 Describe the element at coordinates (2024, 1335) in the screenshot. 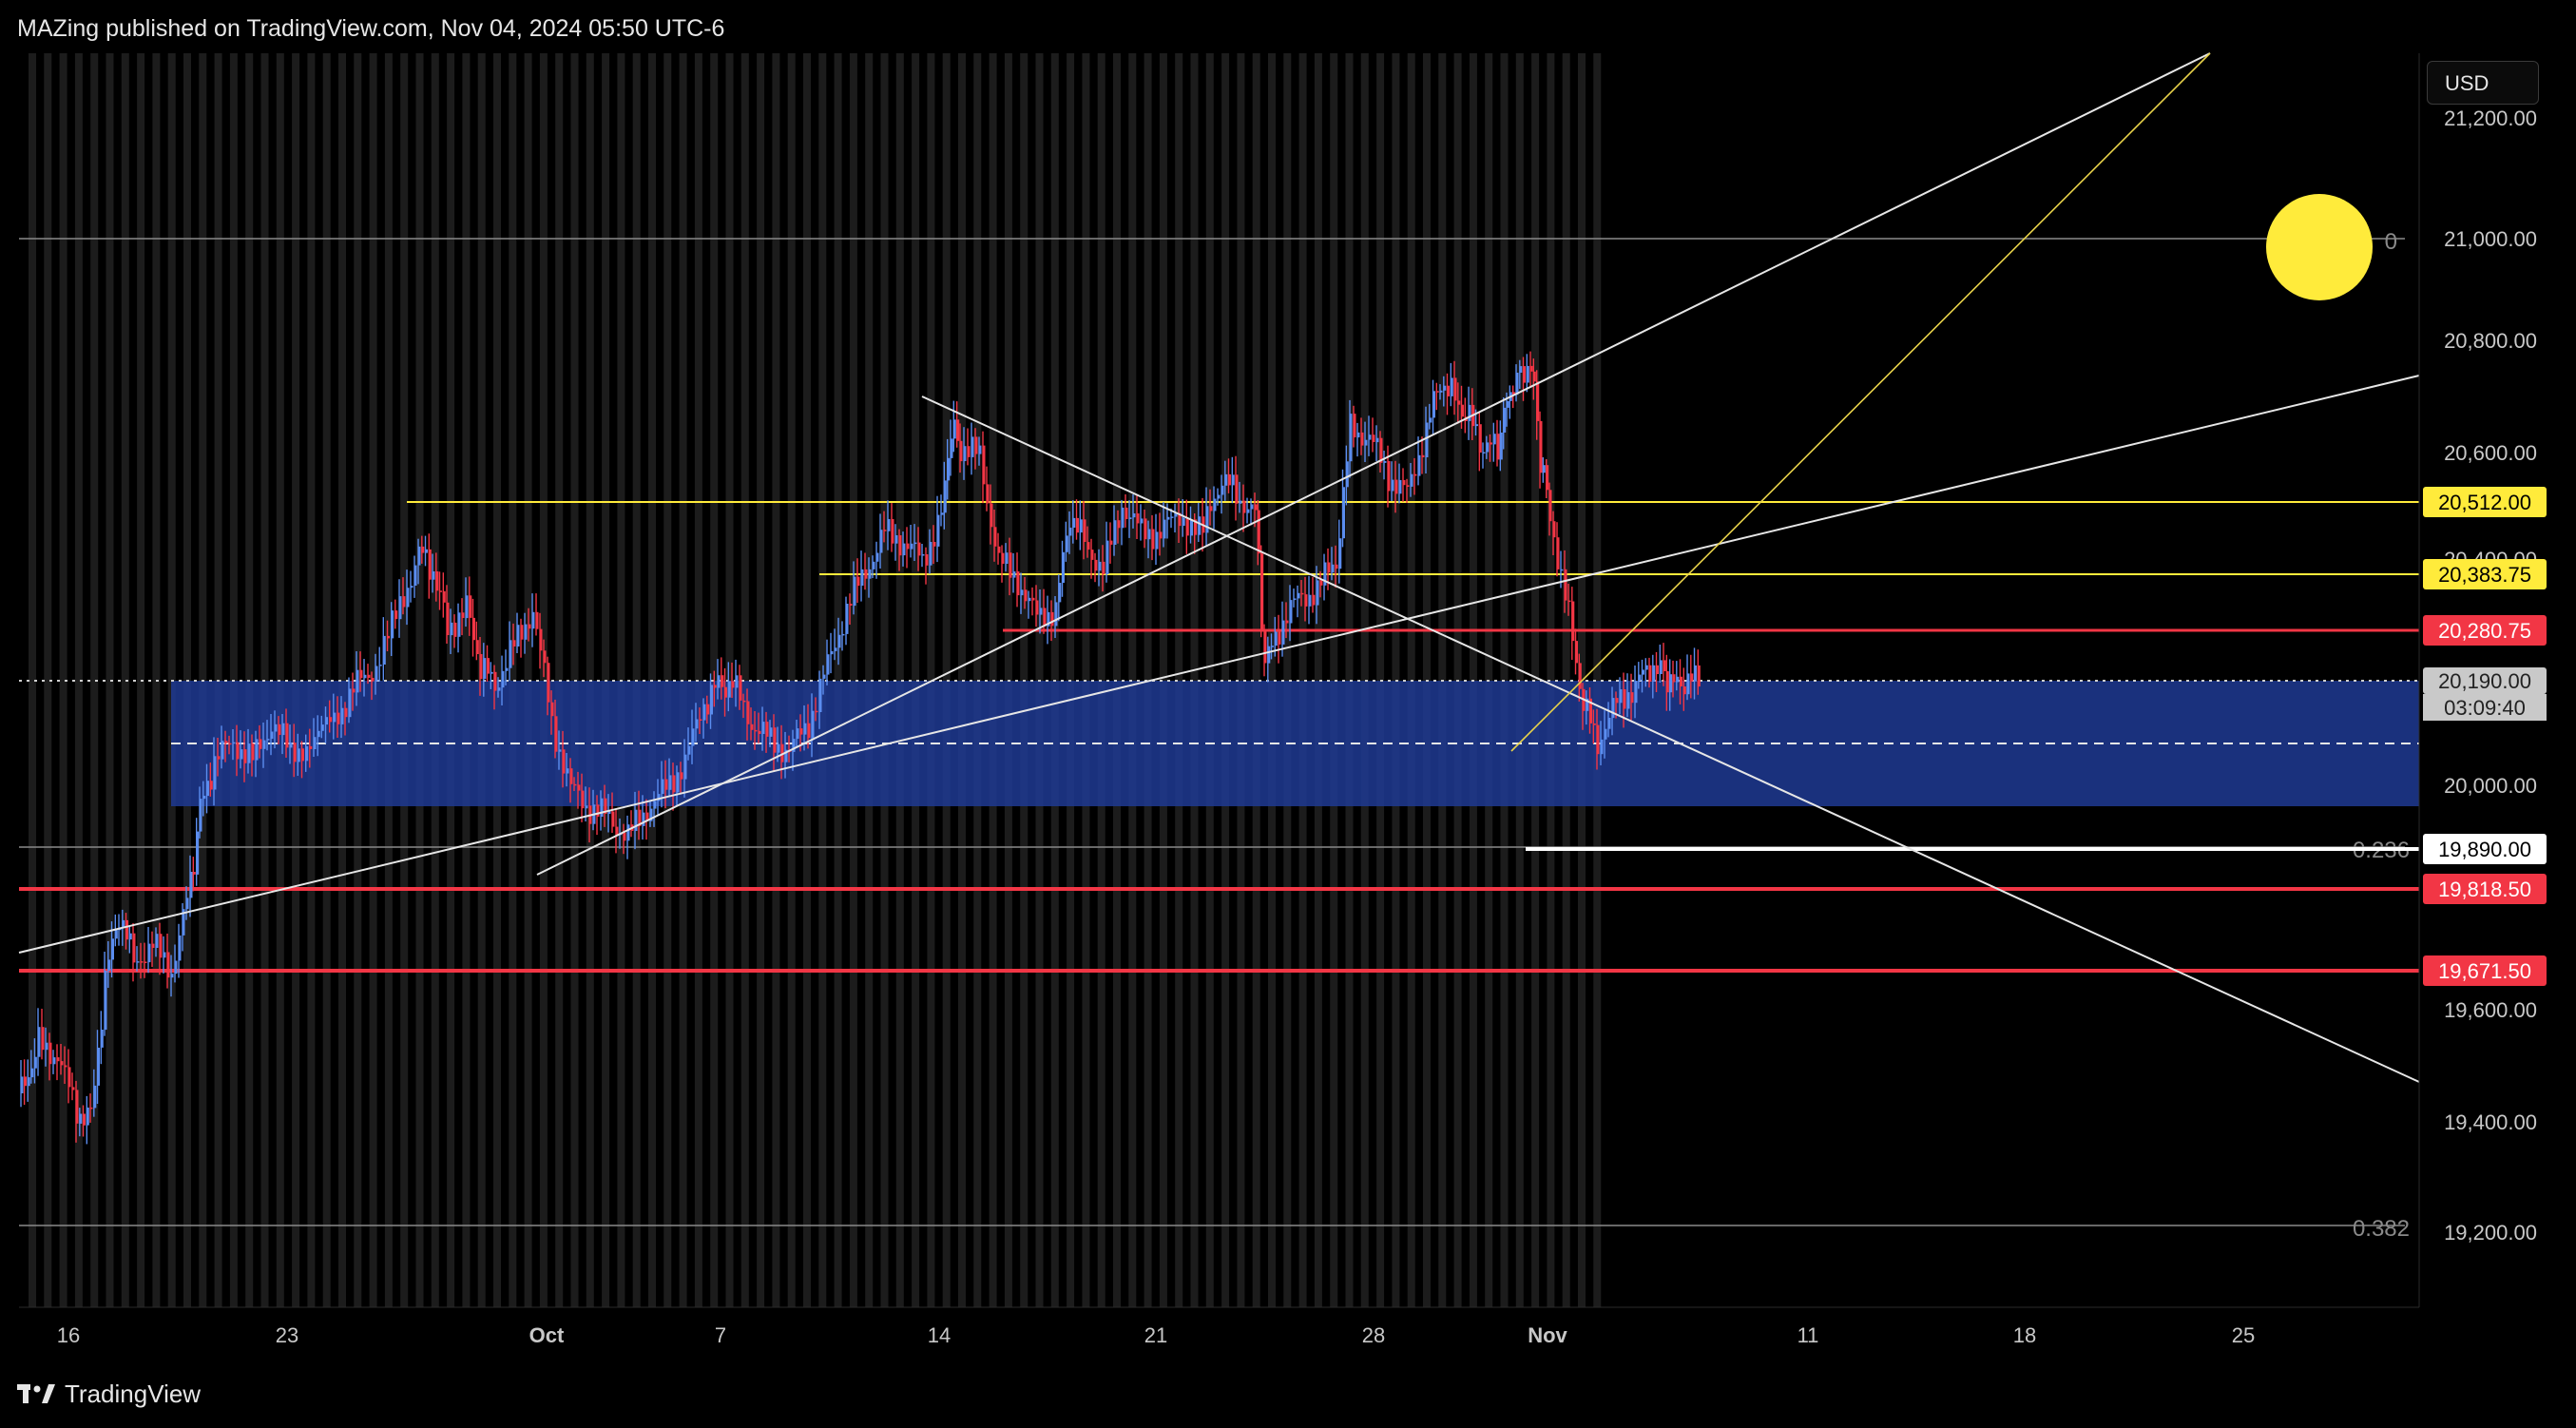

I see `time-tick: 18` at that location.